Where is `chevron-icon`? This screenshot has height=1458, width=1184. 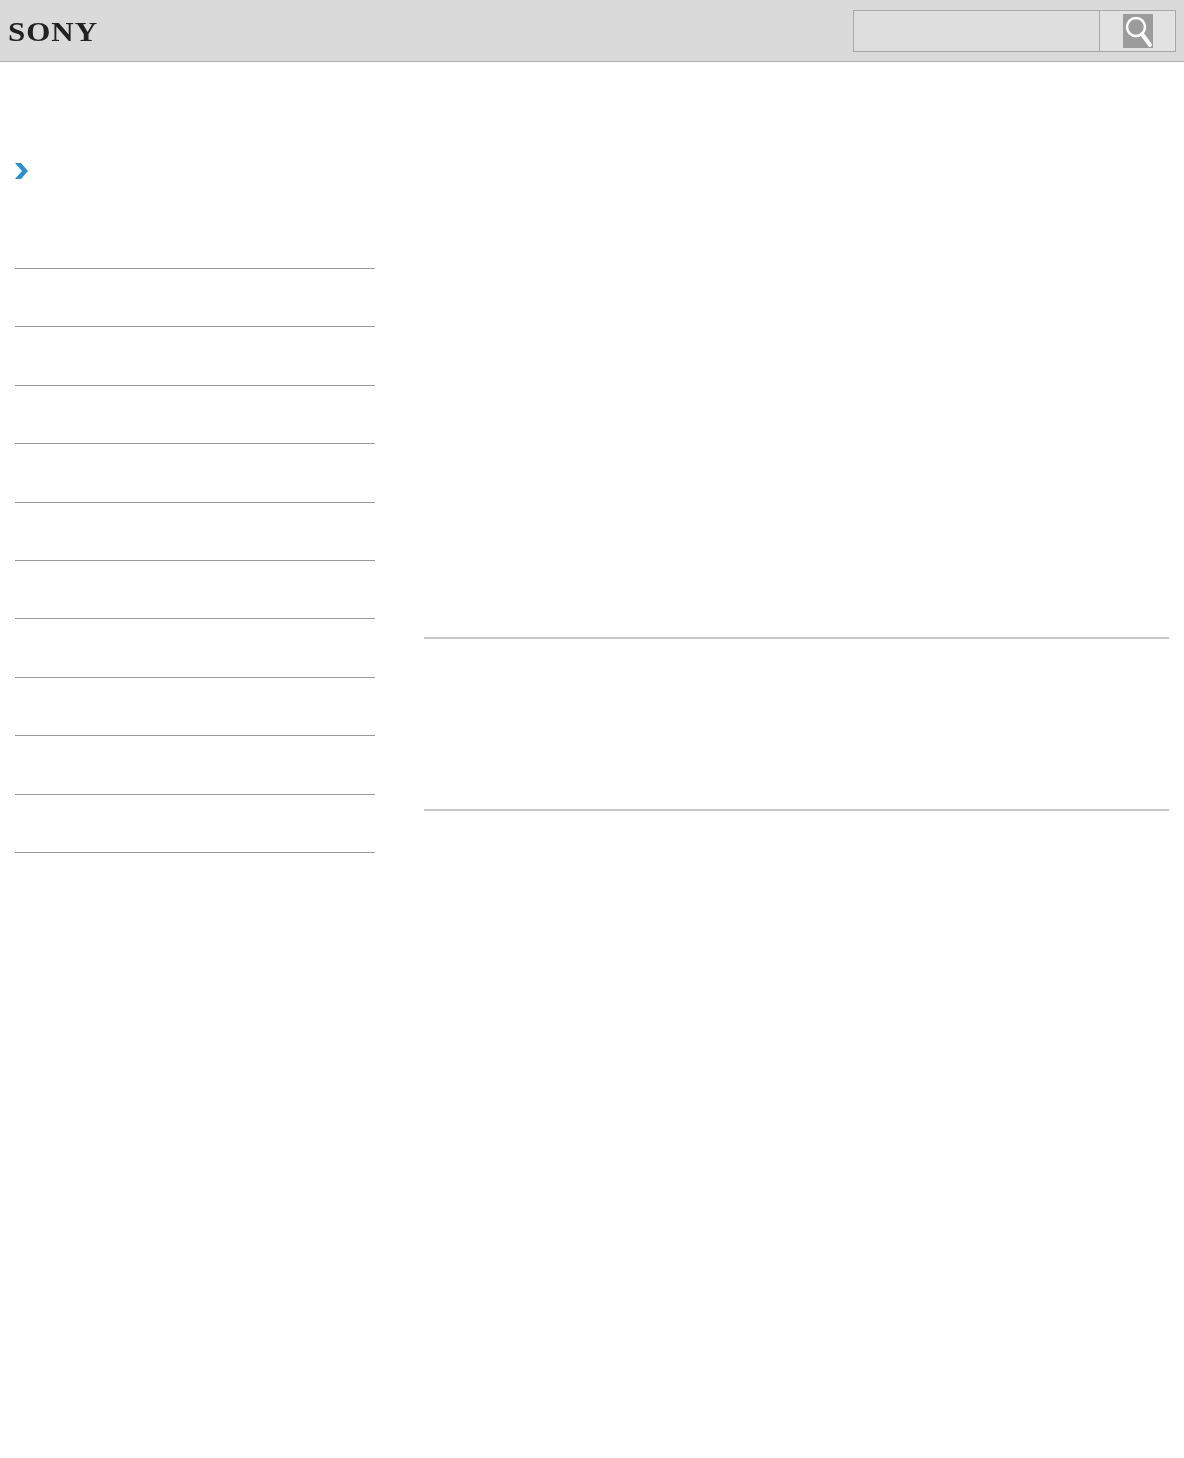
chevron-icon is located at coordinates (21, 171).